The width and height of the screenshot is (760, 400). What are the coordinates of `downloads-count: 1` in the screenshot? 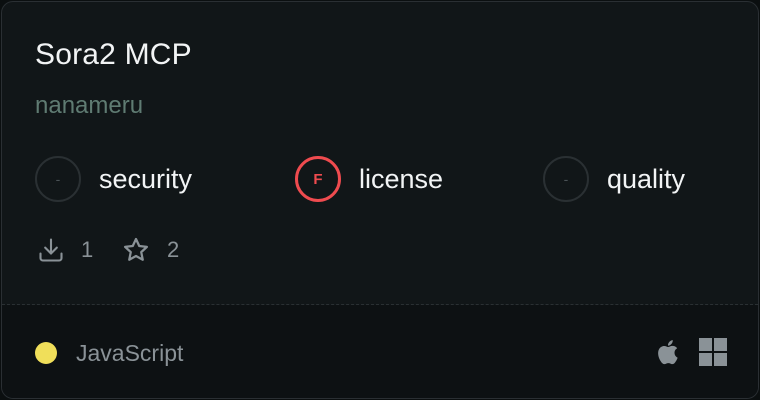 It's located at (87, 249).